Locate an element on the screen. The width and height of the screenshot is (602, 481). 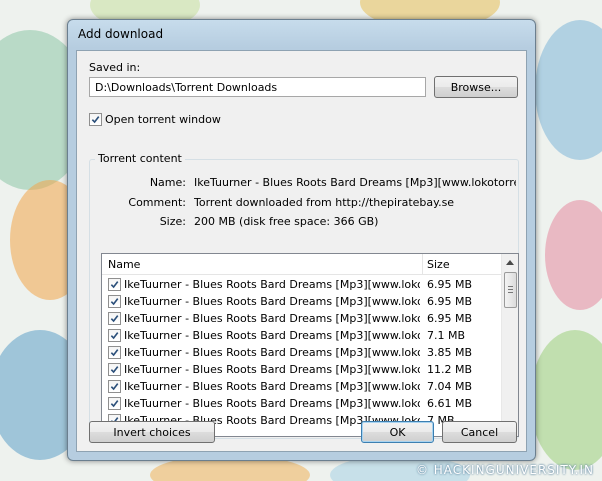
name-key: Name: is located at coordinates (167, 182).